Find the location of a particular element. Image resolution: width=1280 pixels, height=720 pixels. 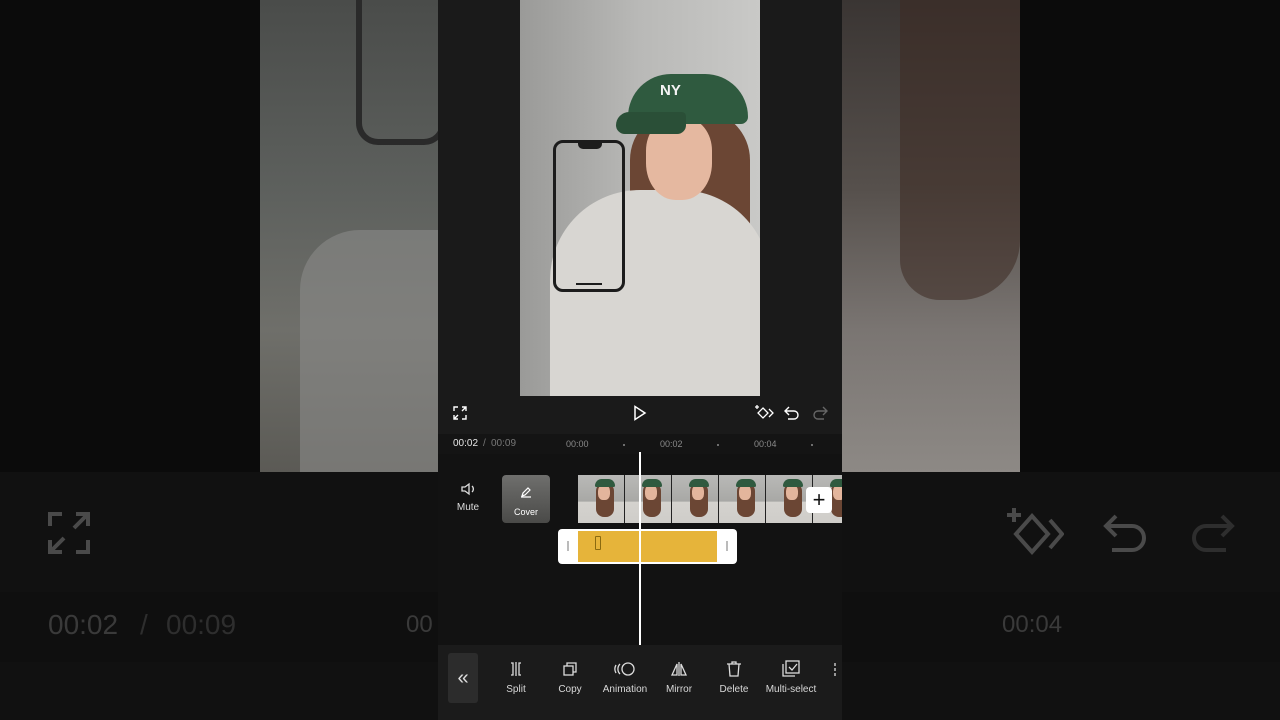

ghost-total-time: 00:09 is located at coordinates (201, 624).